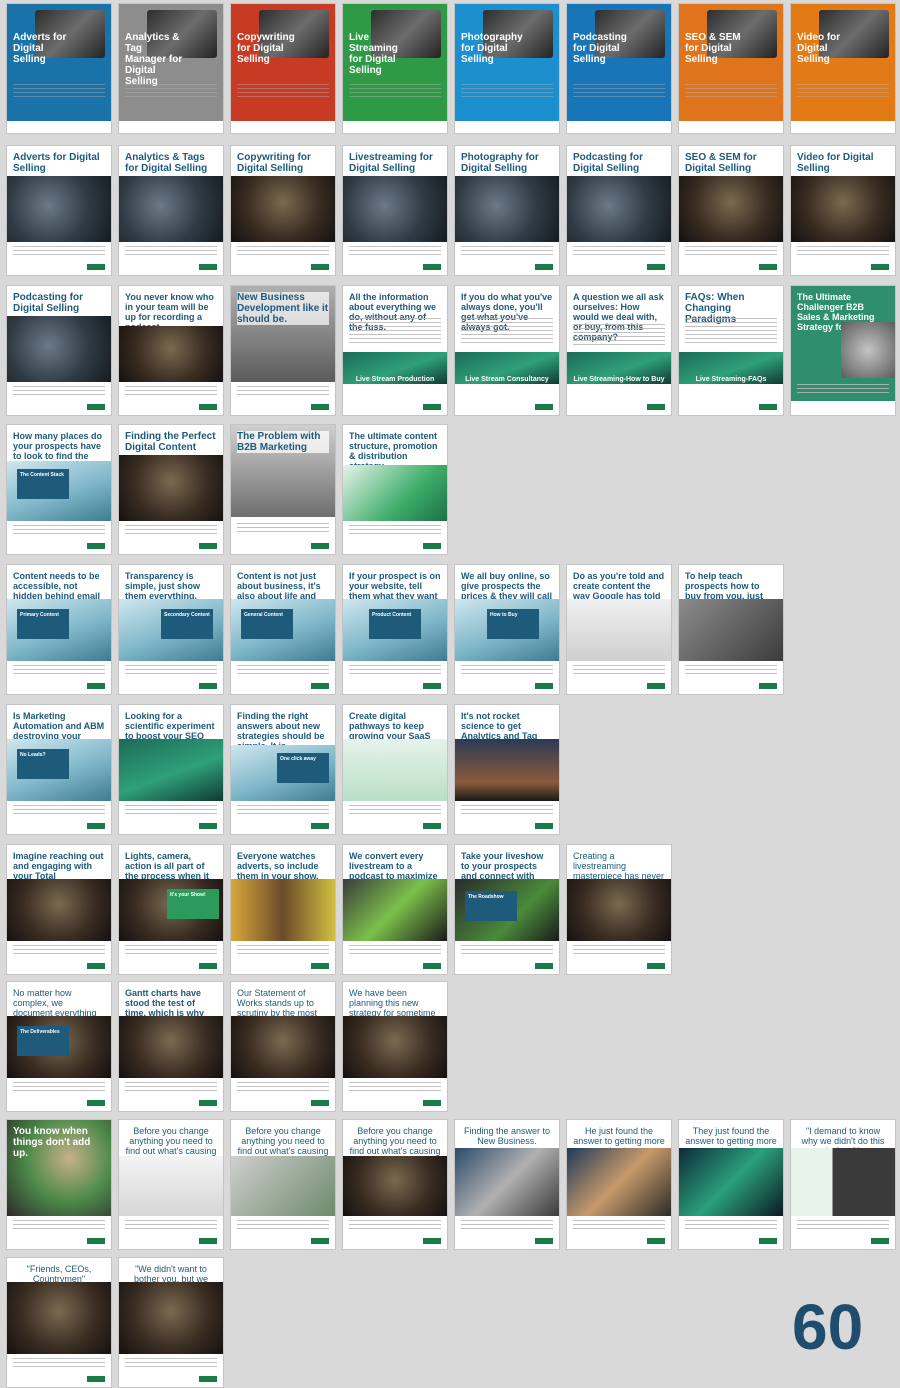 Image resolution: width=900 pixels, height=1388 pixels. What do you see at coordinates (713, 48) in the screenshot?
I see `tile-title: SEO & SEM for Digital Selling` at bounding box center [713, 48].